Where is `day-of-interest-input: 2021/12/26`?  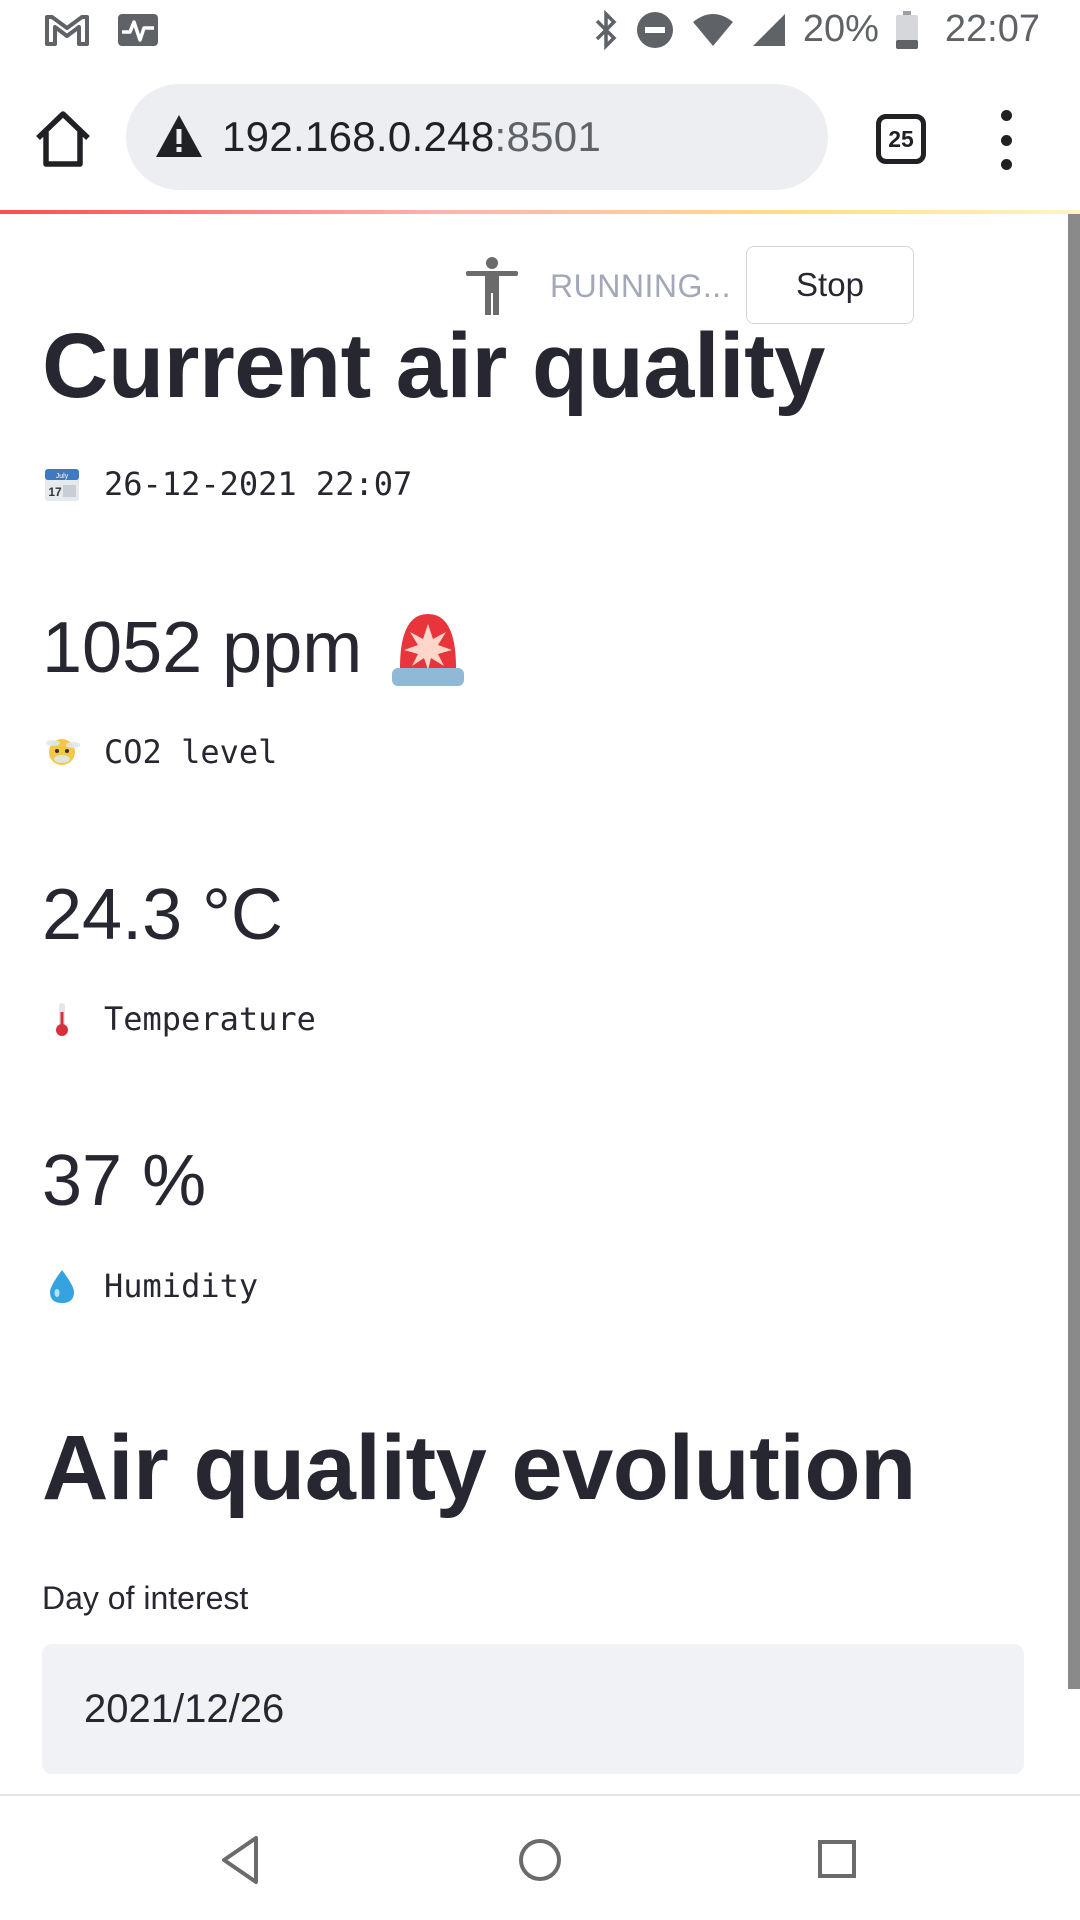 day-of-interest-input: 2021/12/26 is located at coordinates (533, 1709).